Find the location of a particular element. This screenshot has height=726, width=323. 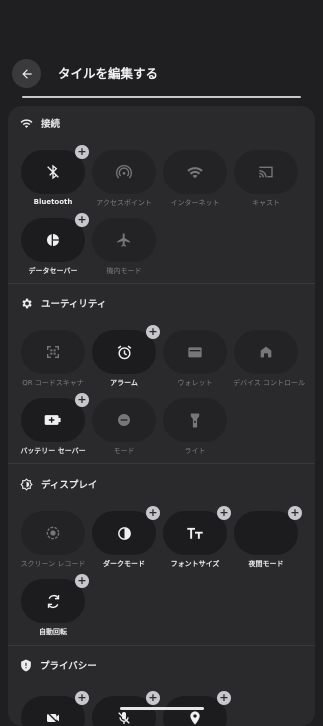

mic-off-icon is located at coordinates (124, 718).